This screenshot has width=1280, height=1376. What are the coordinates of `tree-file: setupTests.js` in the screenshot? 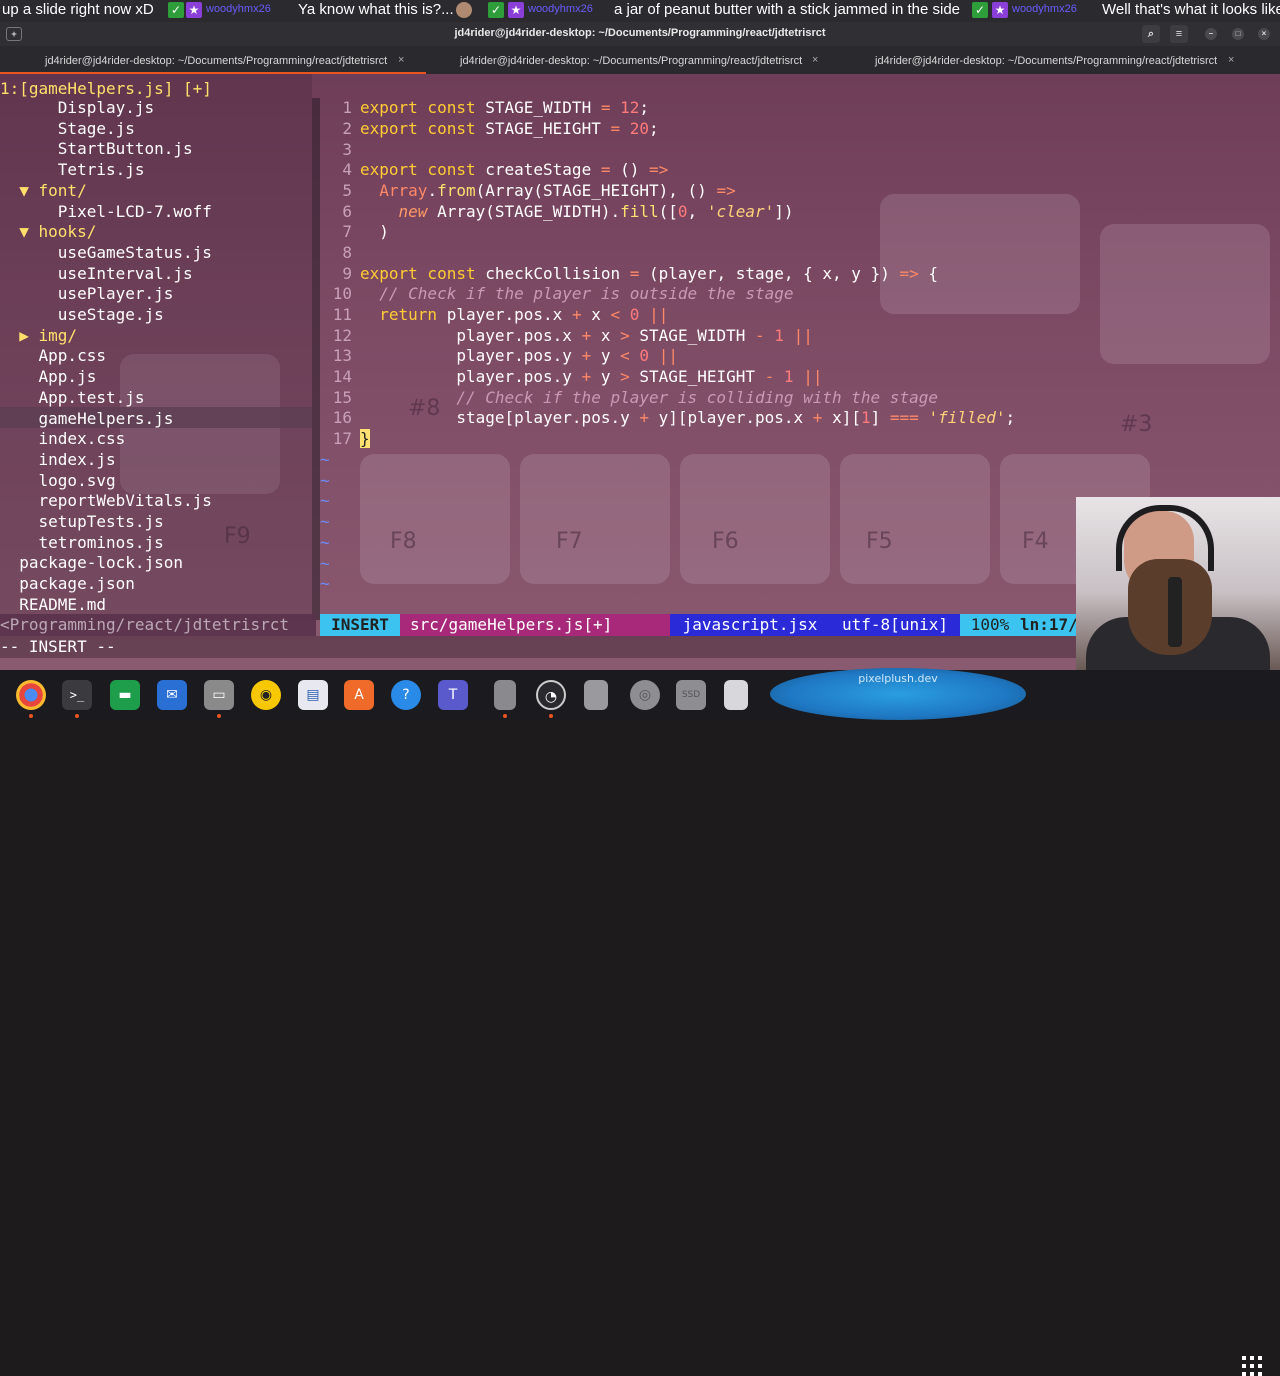 It's located at (82, 522).